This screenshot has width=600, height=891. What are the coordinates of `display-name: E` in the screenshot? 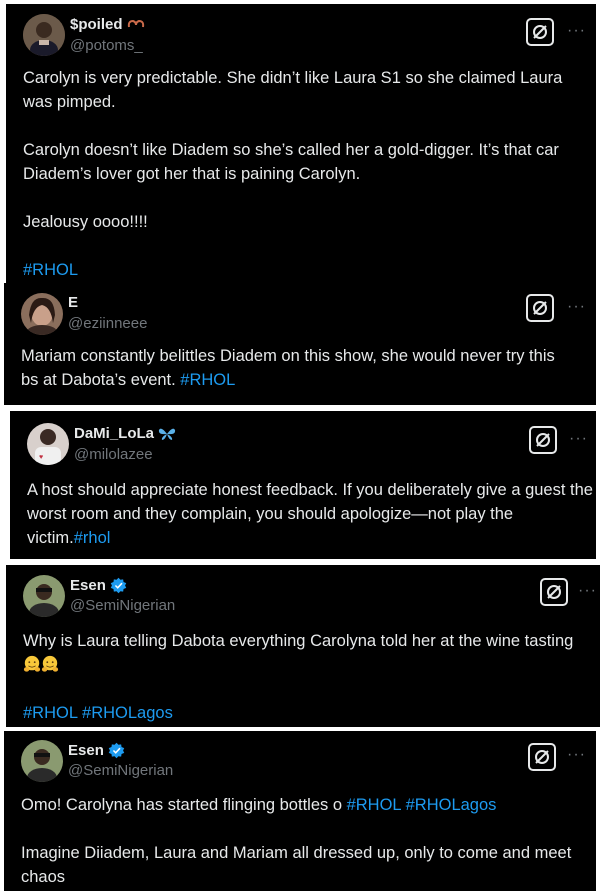 It's located at (73, 302).